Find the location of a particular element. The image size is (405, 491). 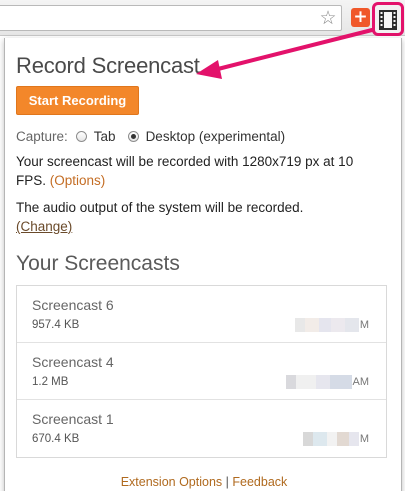

browser-toolbar: ☆ + is located at coordinates (202, 18).